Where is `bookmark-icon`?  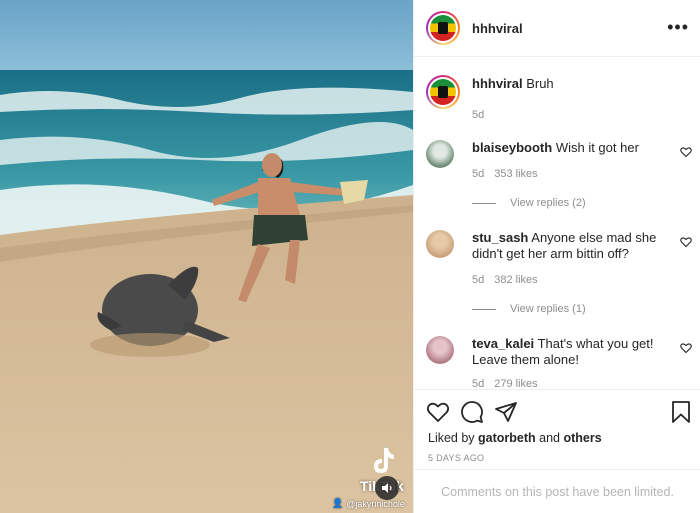 bookmark-icon is located at coordinates (681, 412).